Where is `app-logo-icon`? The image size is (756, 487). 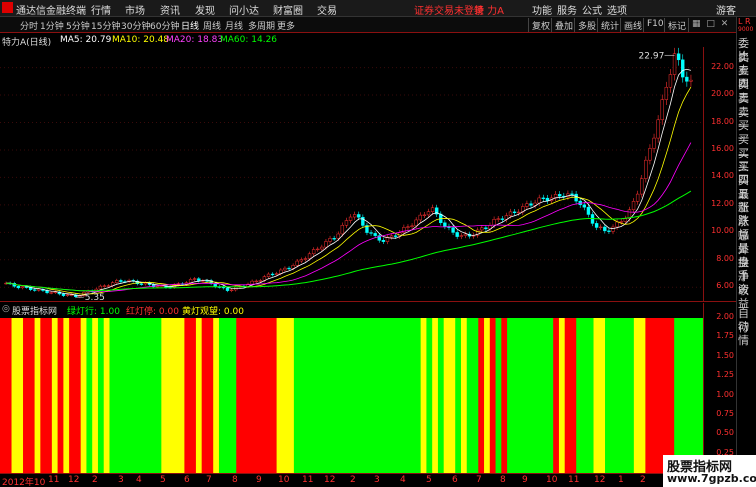
app-logo-icon is located at coordinates (7, 7).